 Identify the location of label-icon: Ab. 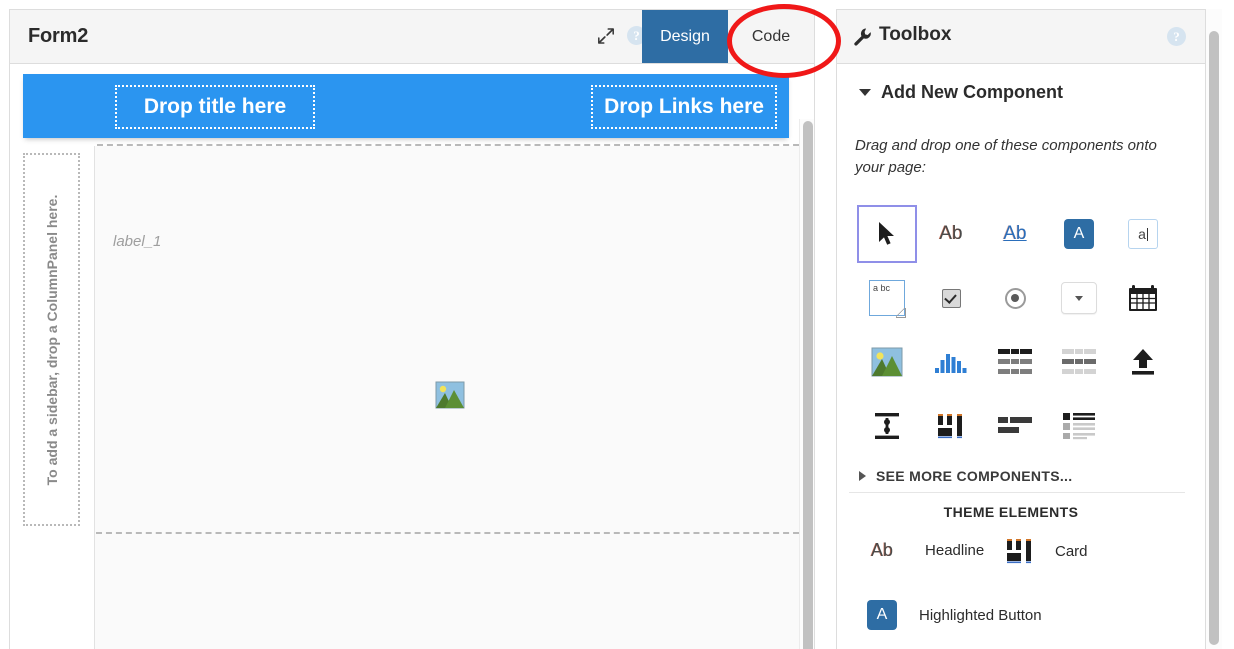
(951, 233).